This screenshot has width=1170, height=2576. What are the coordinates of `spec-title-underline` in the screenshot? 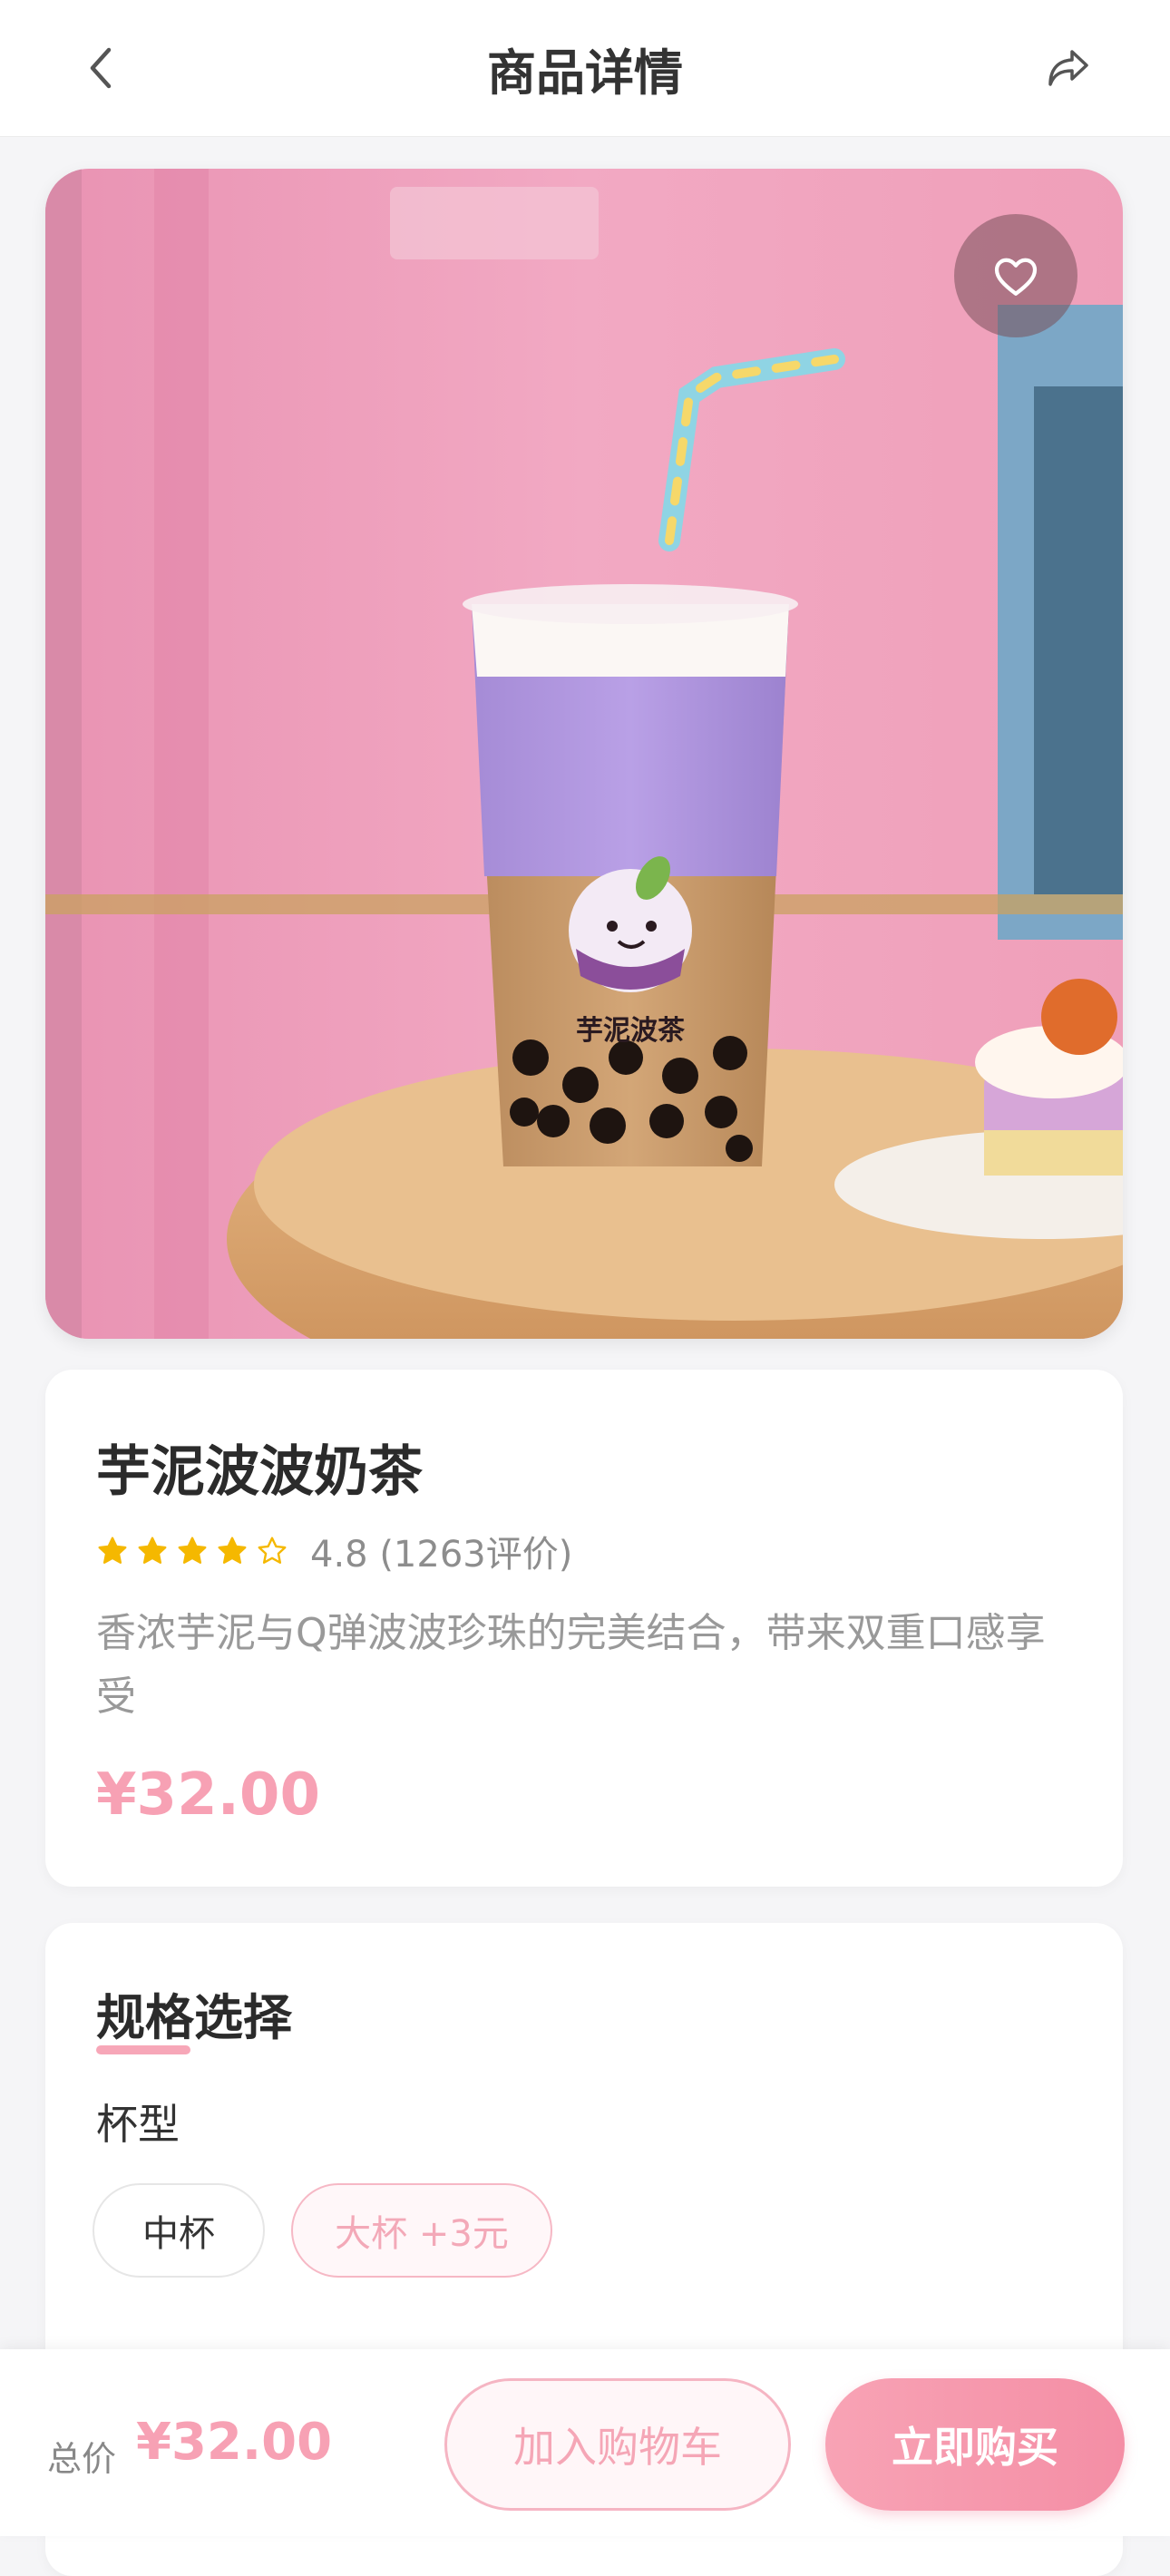 It's located at (143, 2049).